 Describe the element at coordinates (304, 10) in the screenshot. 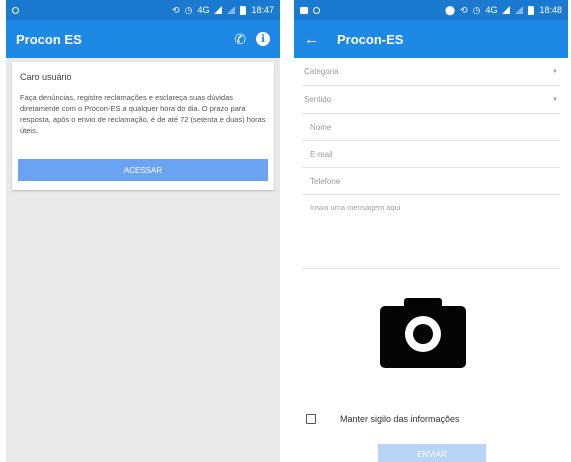

I see `message-notification-icon` at that location.